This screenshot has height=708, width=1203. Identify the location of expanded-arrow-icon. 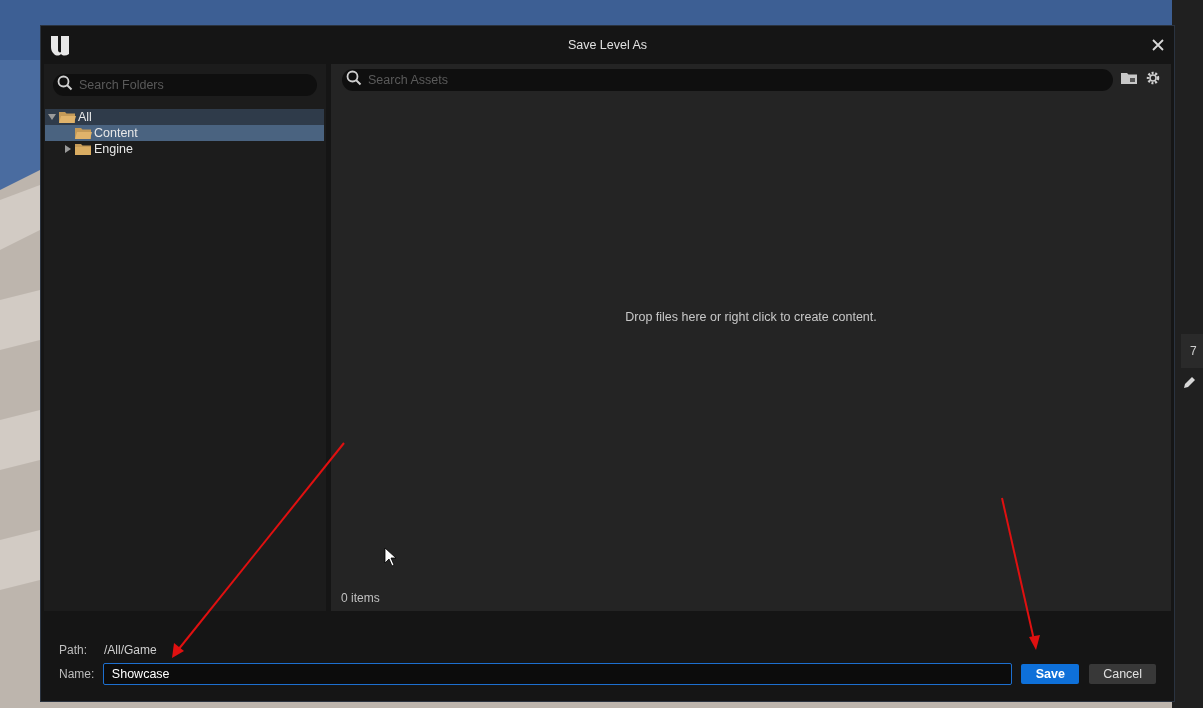
(52, 117).